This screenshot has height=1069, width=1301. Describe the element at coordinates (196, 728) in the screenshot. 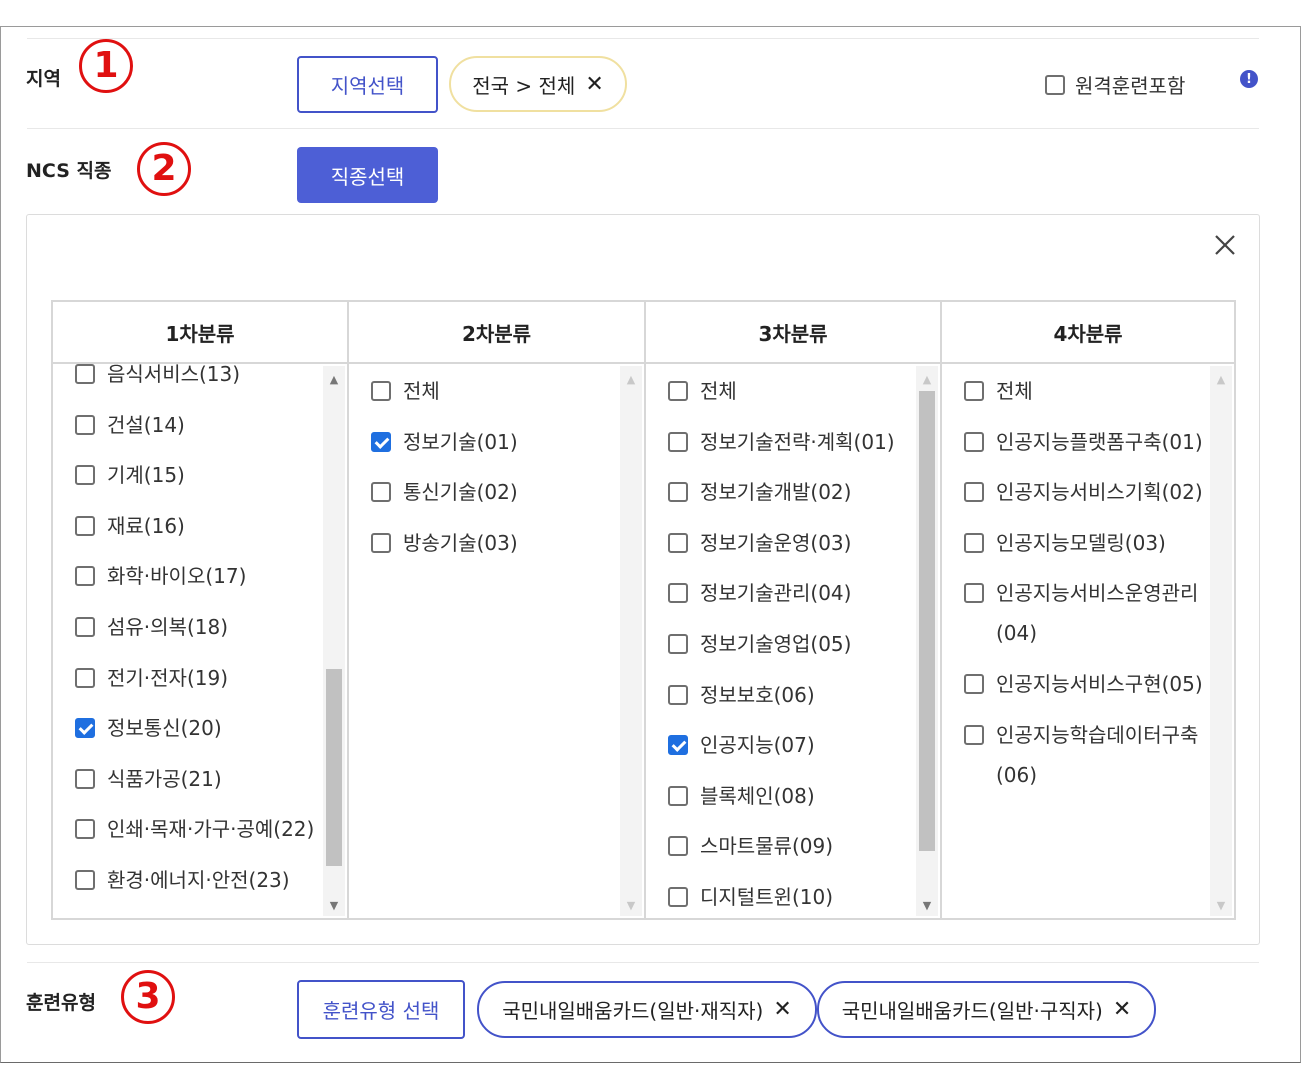

I see `list-item: 정보통신(20)` at that location.